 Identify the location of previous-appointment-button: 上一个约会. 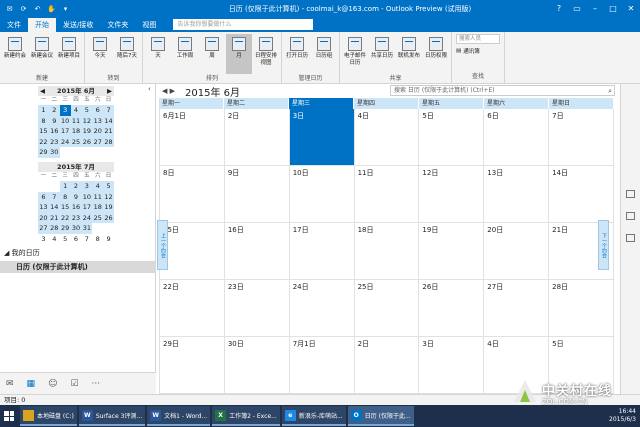
(162, 245).